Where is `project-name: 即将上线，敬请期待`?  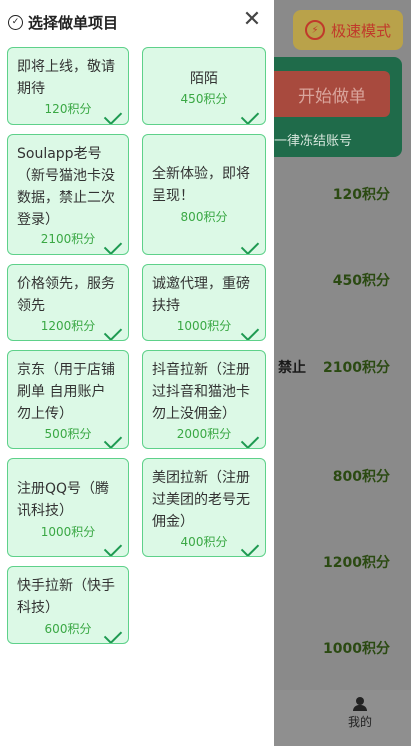
project-name: 即将上线，敬请期待 is located at coordinates (66, 78).